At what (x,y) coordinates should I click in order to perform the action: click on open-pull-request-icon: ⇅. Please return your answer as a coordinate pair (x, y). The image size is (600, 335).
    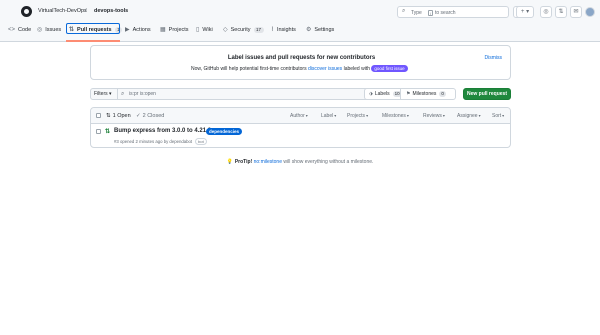
    Looking at the image, I should click on (108, 132).